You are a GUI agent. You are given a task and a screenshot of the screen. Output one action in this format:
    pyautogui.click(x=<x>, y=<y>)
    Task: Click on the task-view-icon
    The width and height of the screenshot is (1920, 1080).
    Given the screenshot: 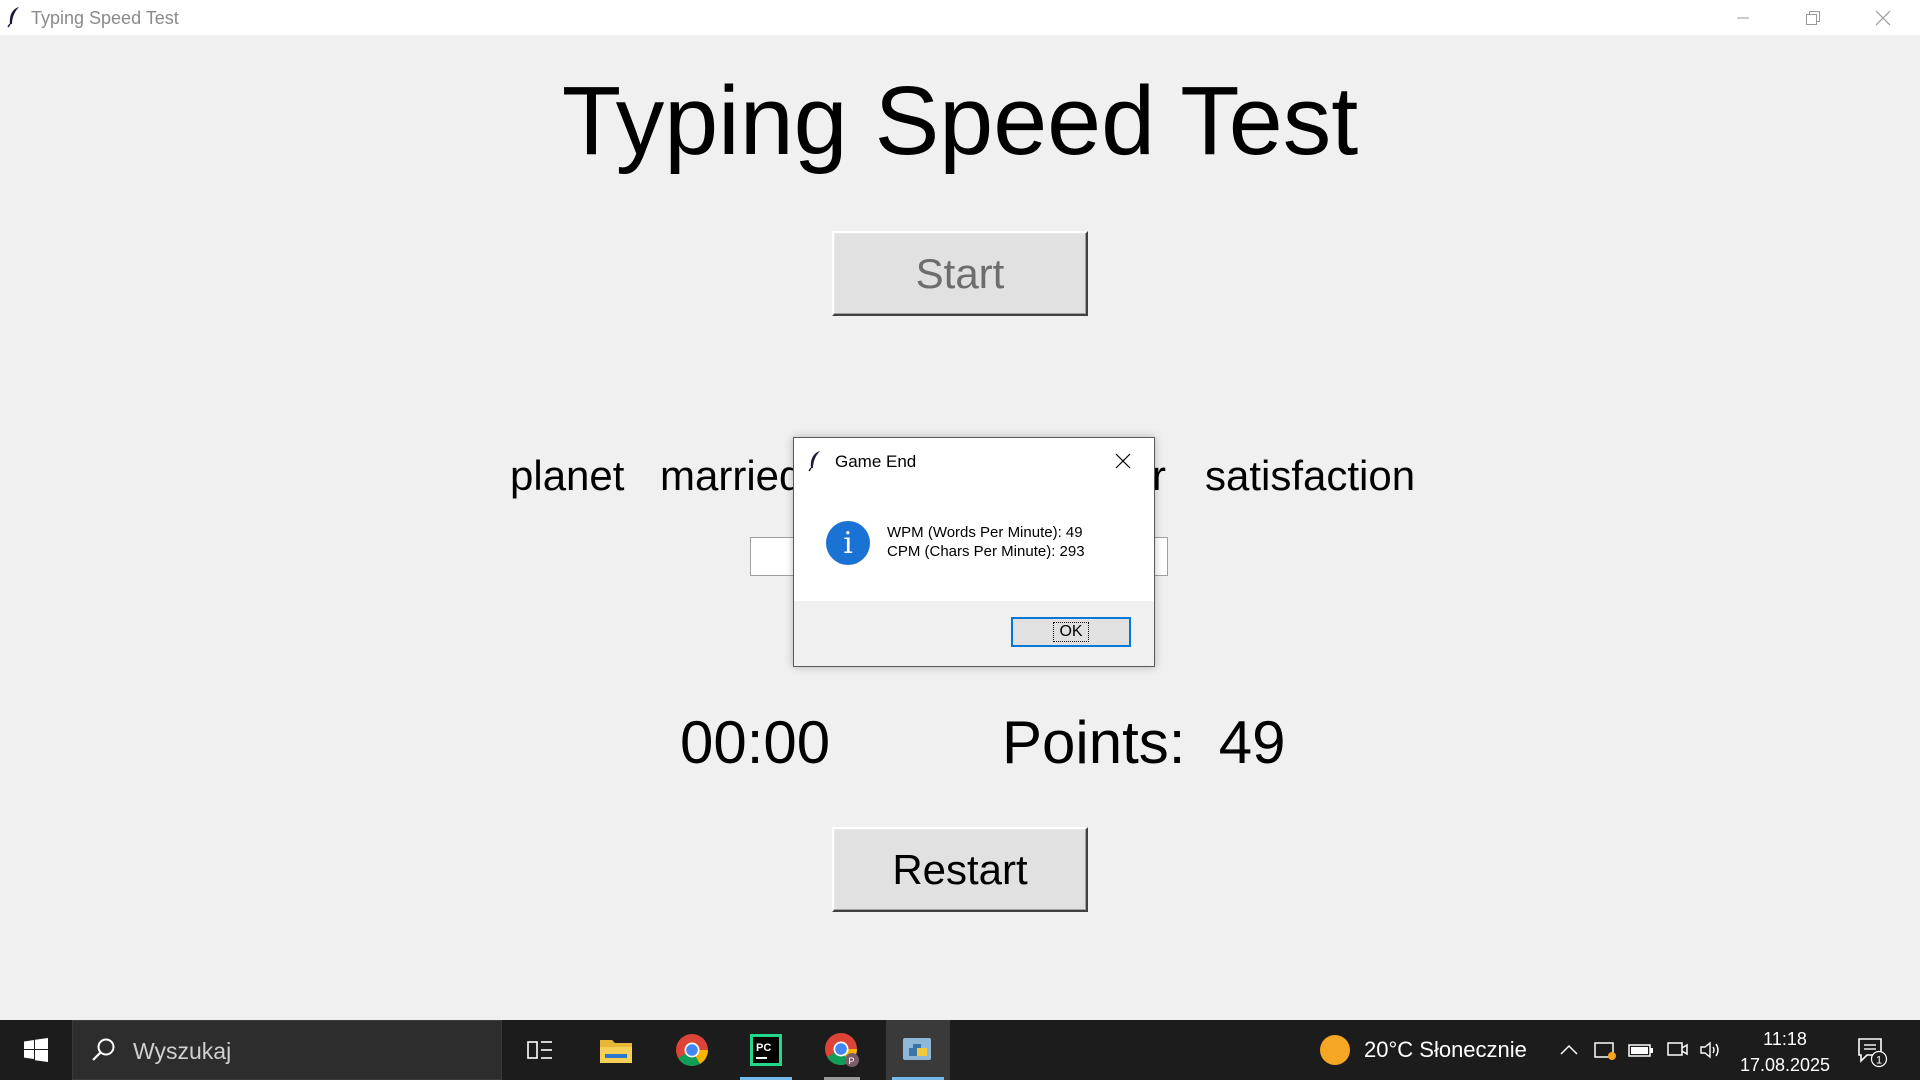 What is the action you would take?
    pyautogui.click(x=539, y=1050)
    